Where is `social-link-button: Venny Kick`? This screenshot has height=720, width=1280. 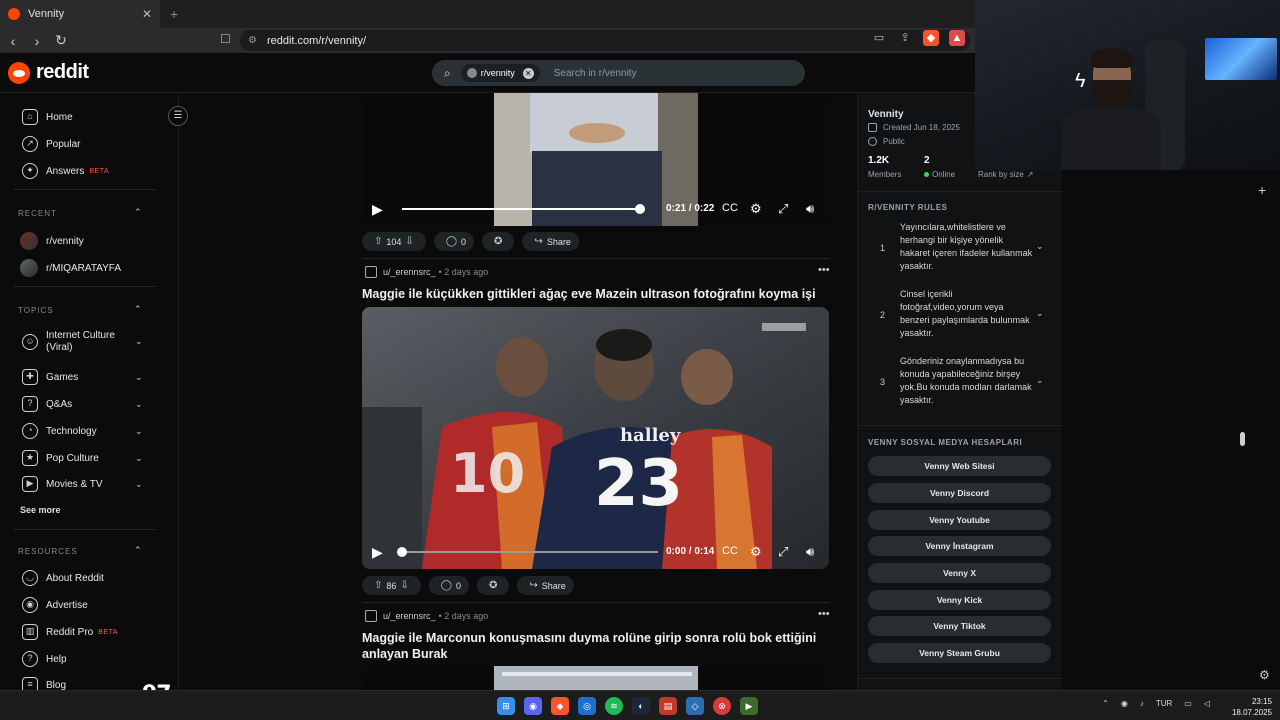 social-link-button: Venny Kick is located at coordinates (959, 600).